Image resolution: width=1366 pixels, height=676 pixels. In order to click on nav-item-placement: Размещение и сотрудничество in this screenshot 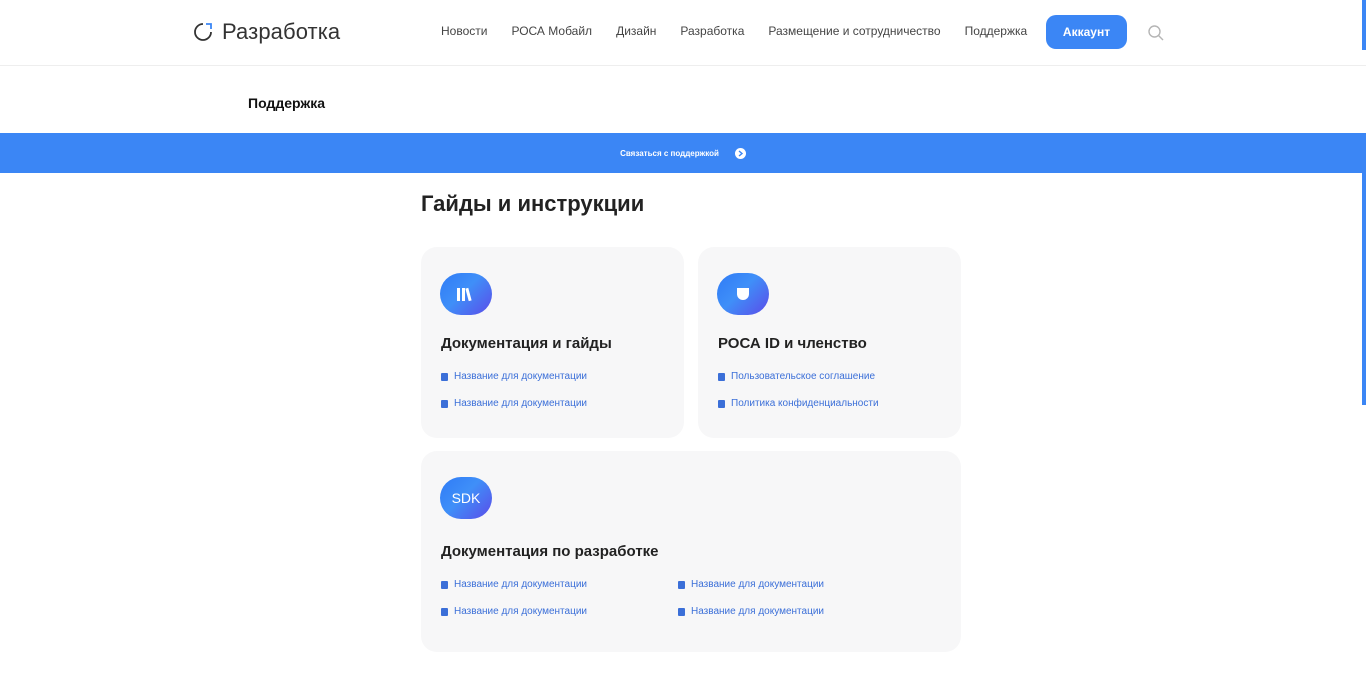, I will do `click(854, 31)`.